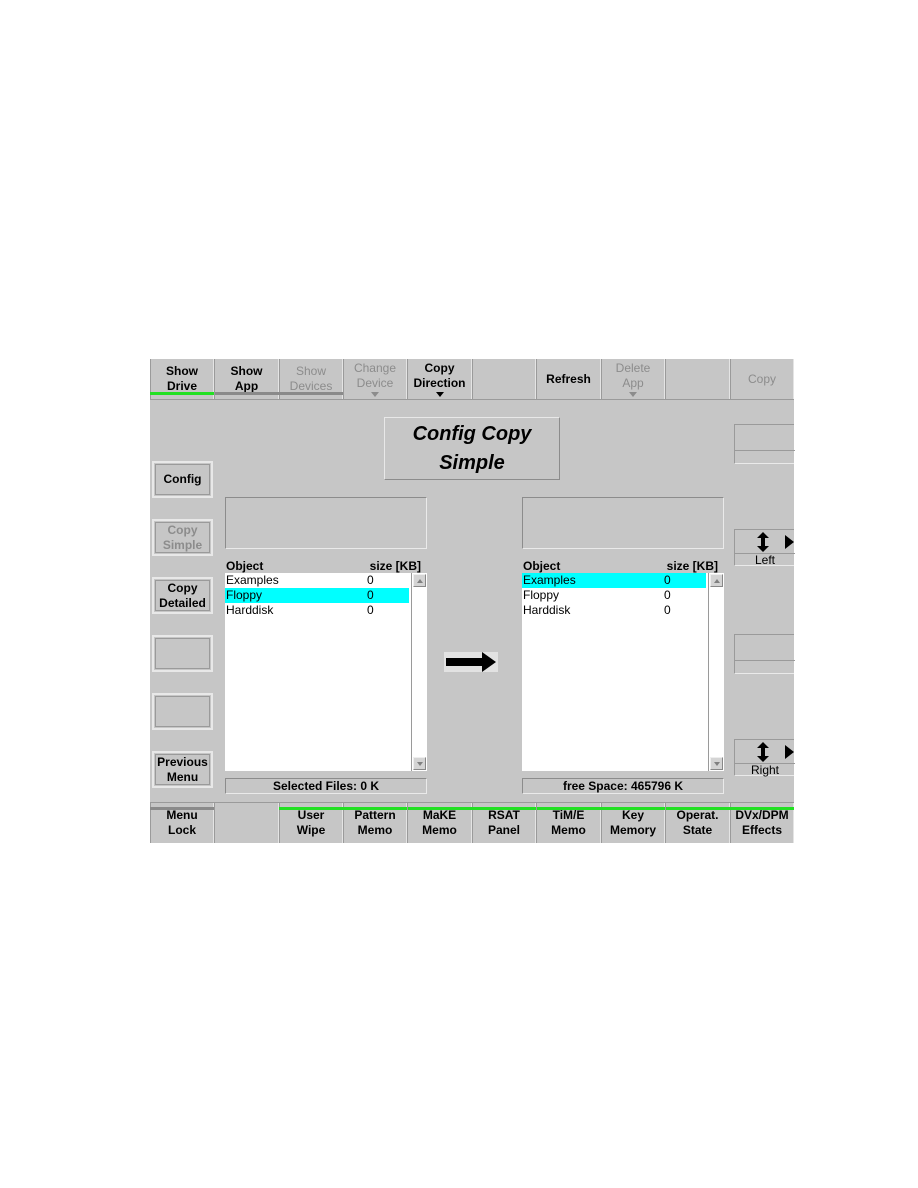  What do you see at coordinates (504, 815) in the screenshot?
I see `label-line1: RSAT` at bounding box center [504, 815].